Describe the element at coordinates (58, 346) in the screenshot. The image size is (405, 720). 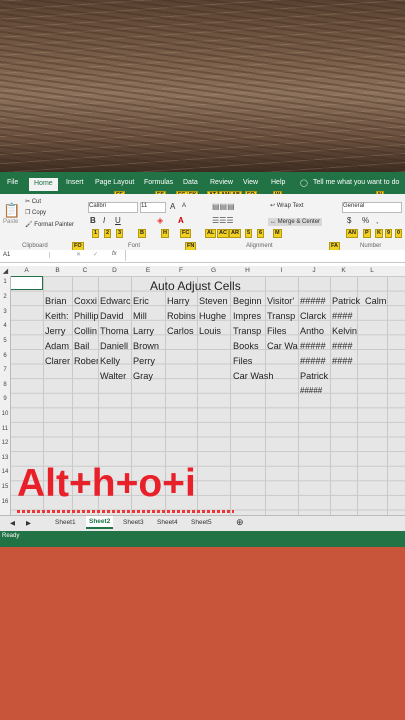
I see `cell: Adam` at that location.